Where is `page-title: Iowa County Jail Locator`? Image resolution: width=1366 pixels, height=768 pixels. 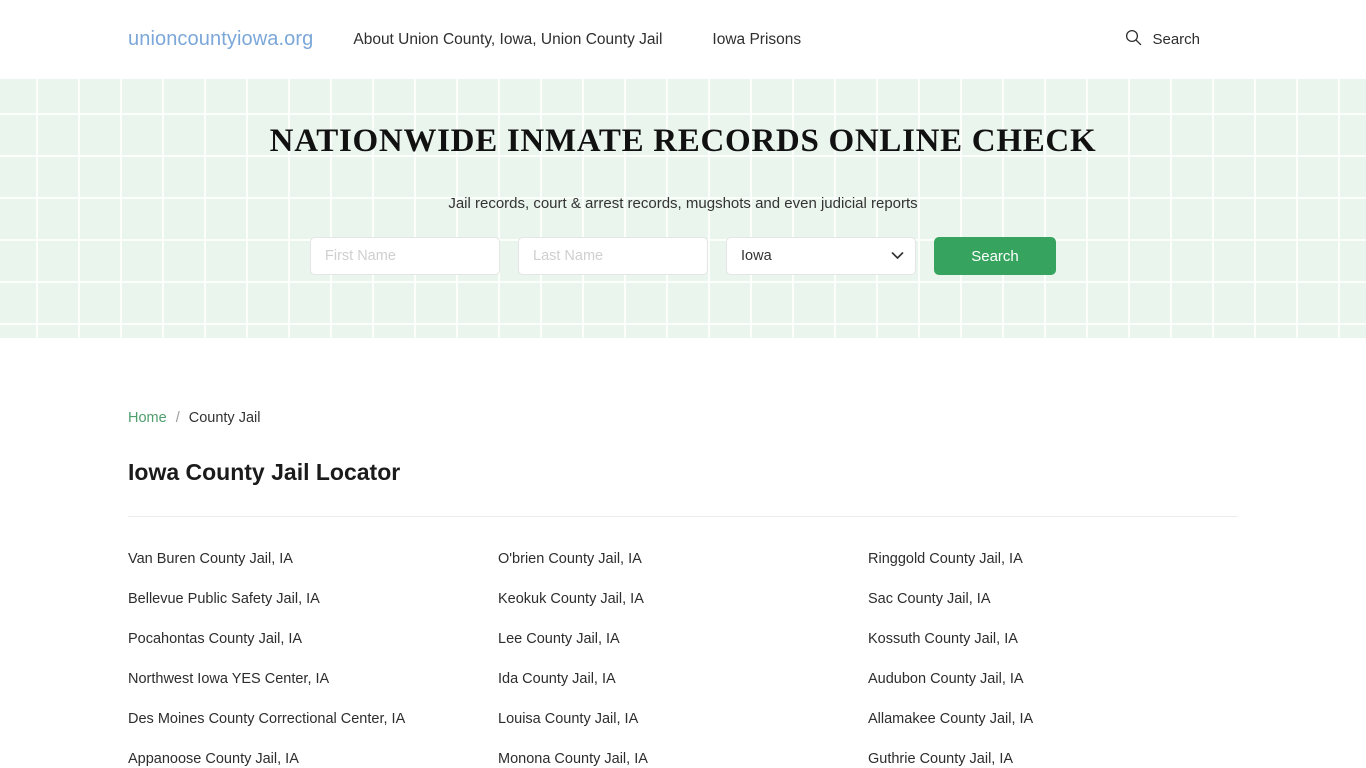
page-title: Iowa County Jail Locator is located at coordinates (264, 472).